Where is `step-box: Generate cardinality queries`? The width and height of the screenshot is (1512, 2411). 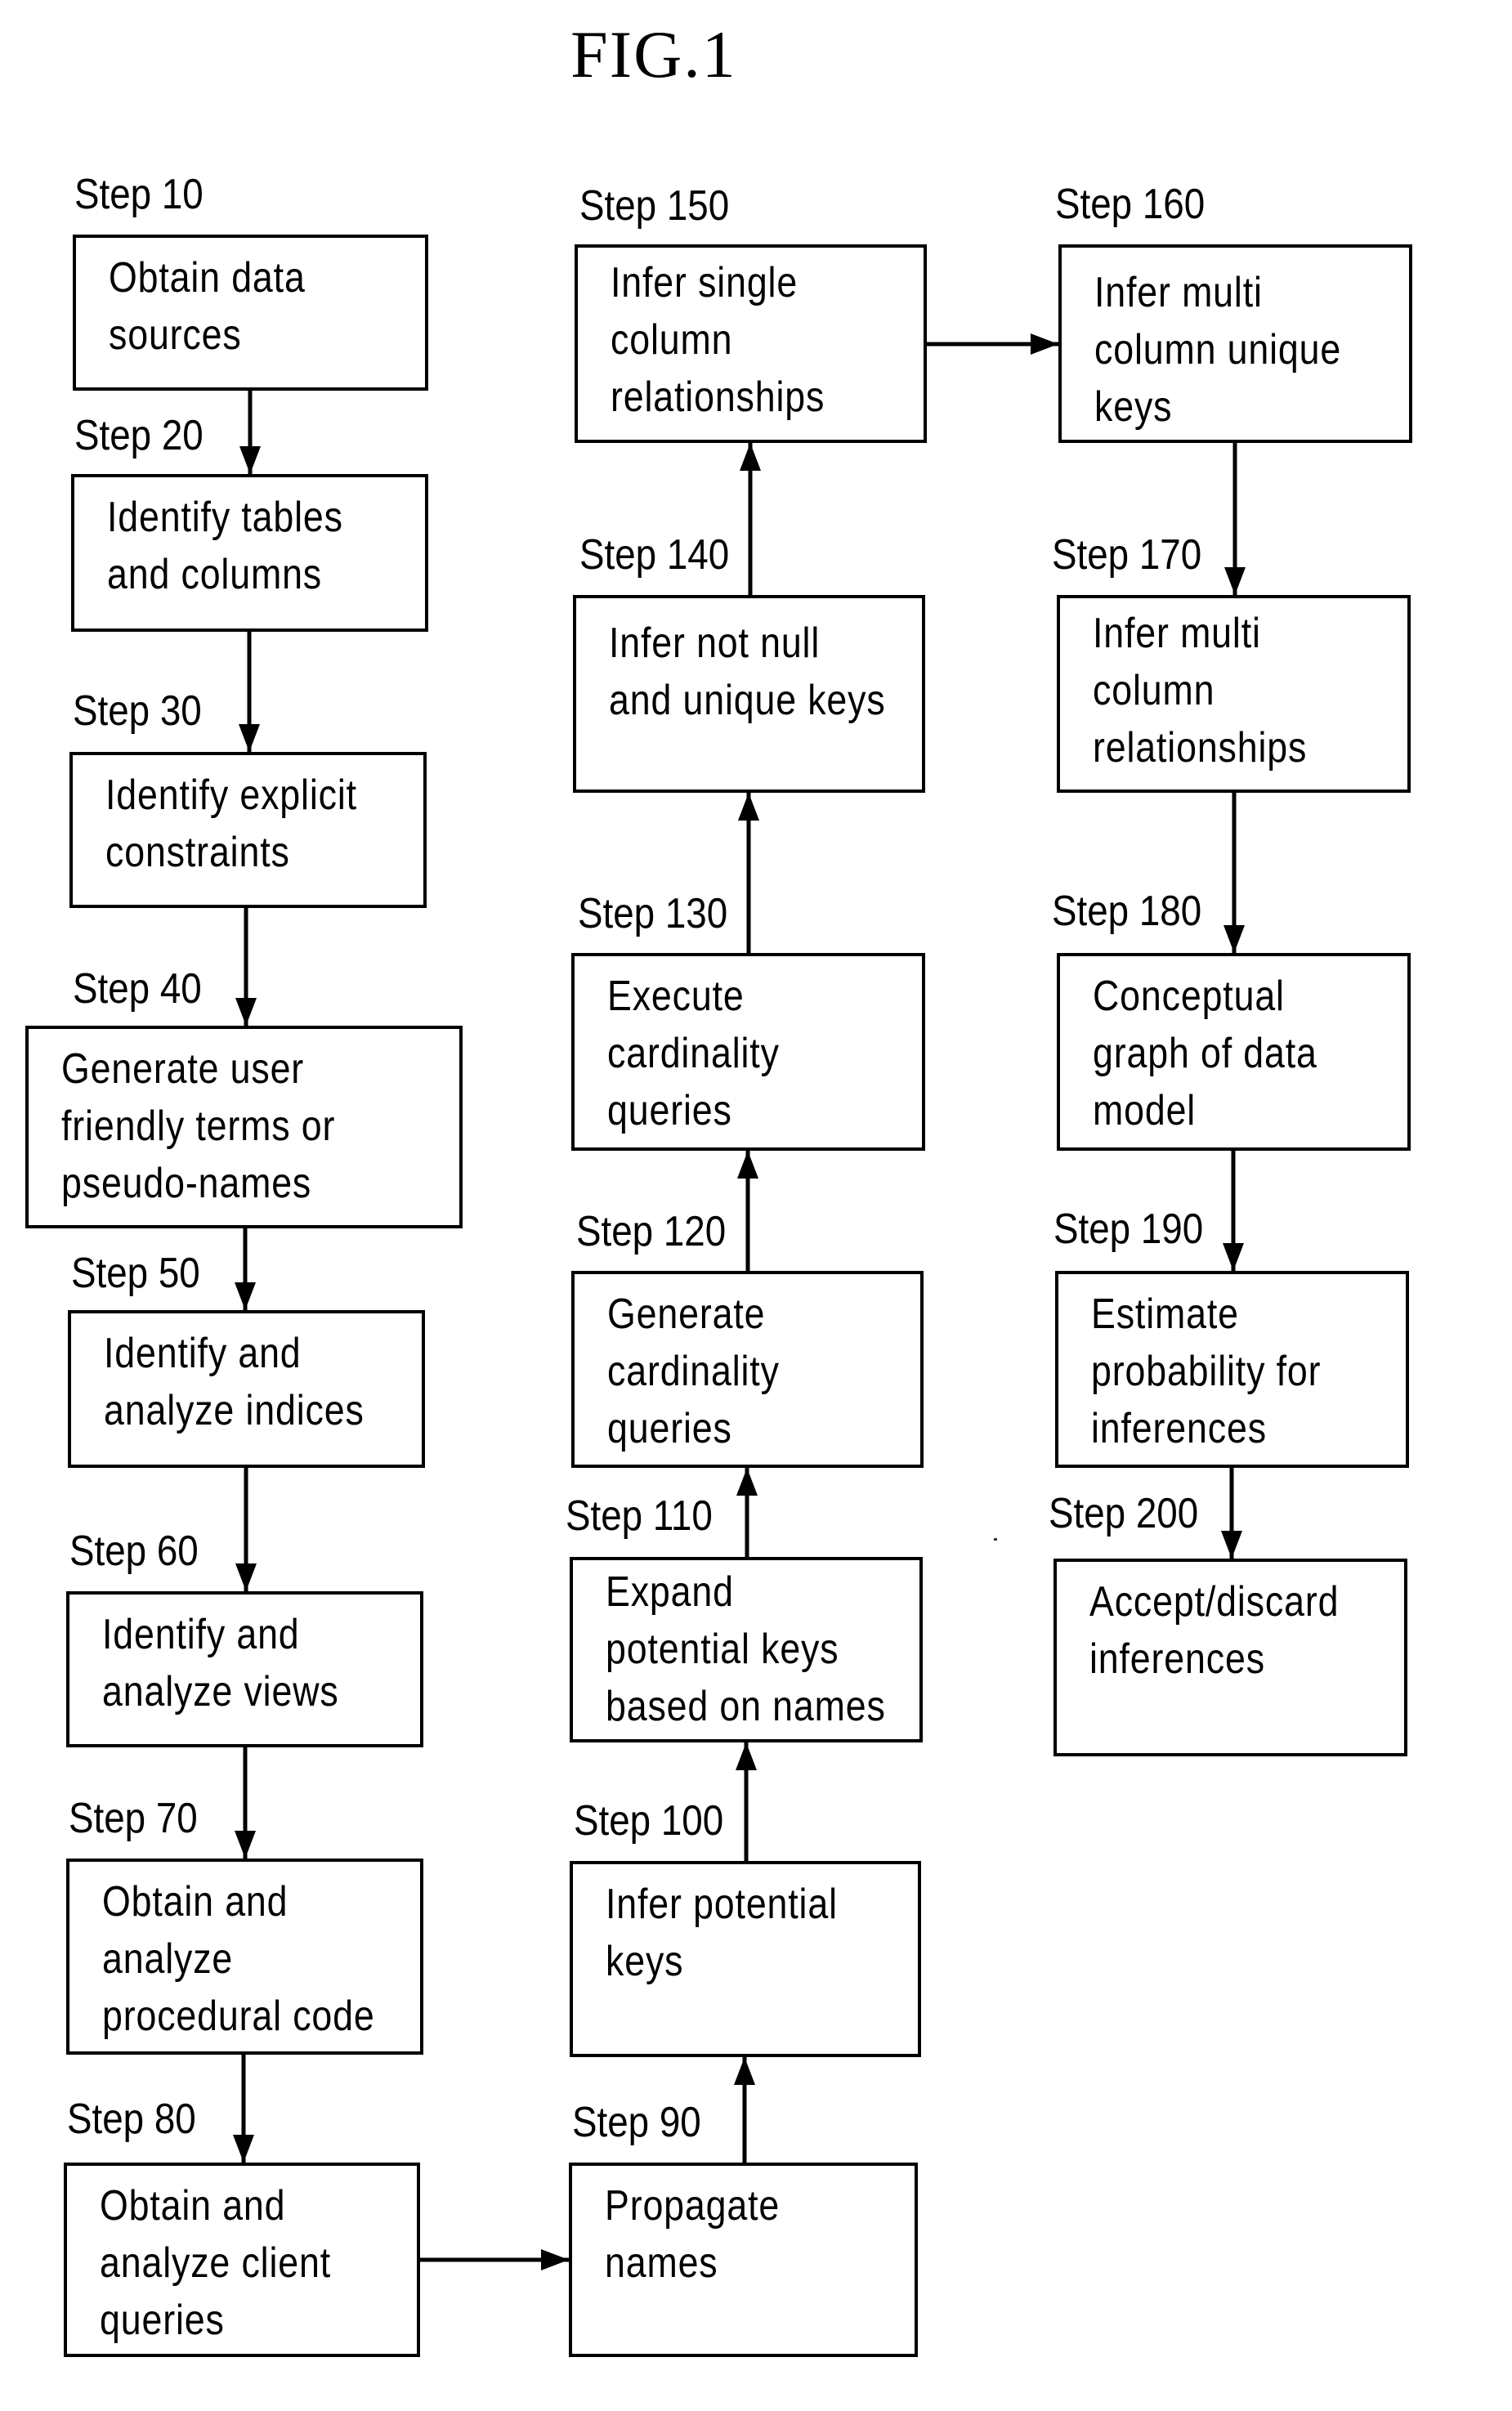 step-box: Generate cardinality queries is located at coordinates (747, 1369).